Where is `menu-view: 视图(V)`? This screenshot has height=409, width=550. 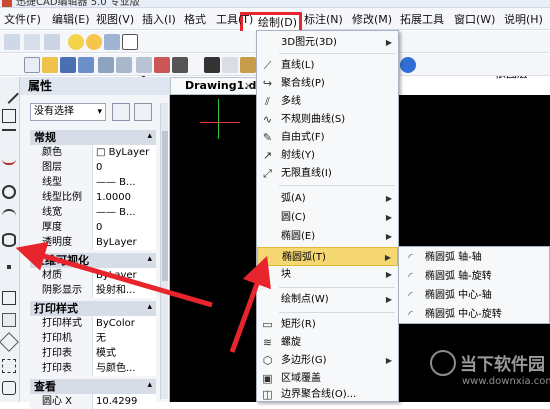 menu-view: 视图(V) is located at coordinates (115, 19).